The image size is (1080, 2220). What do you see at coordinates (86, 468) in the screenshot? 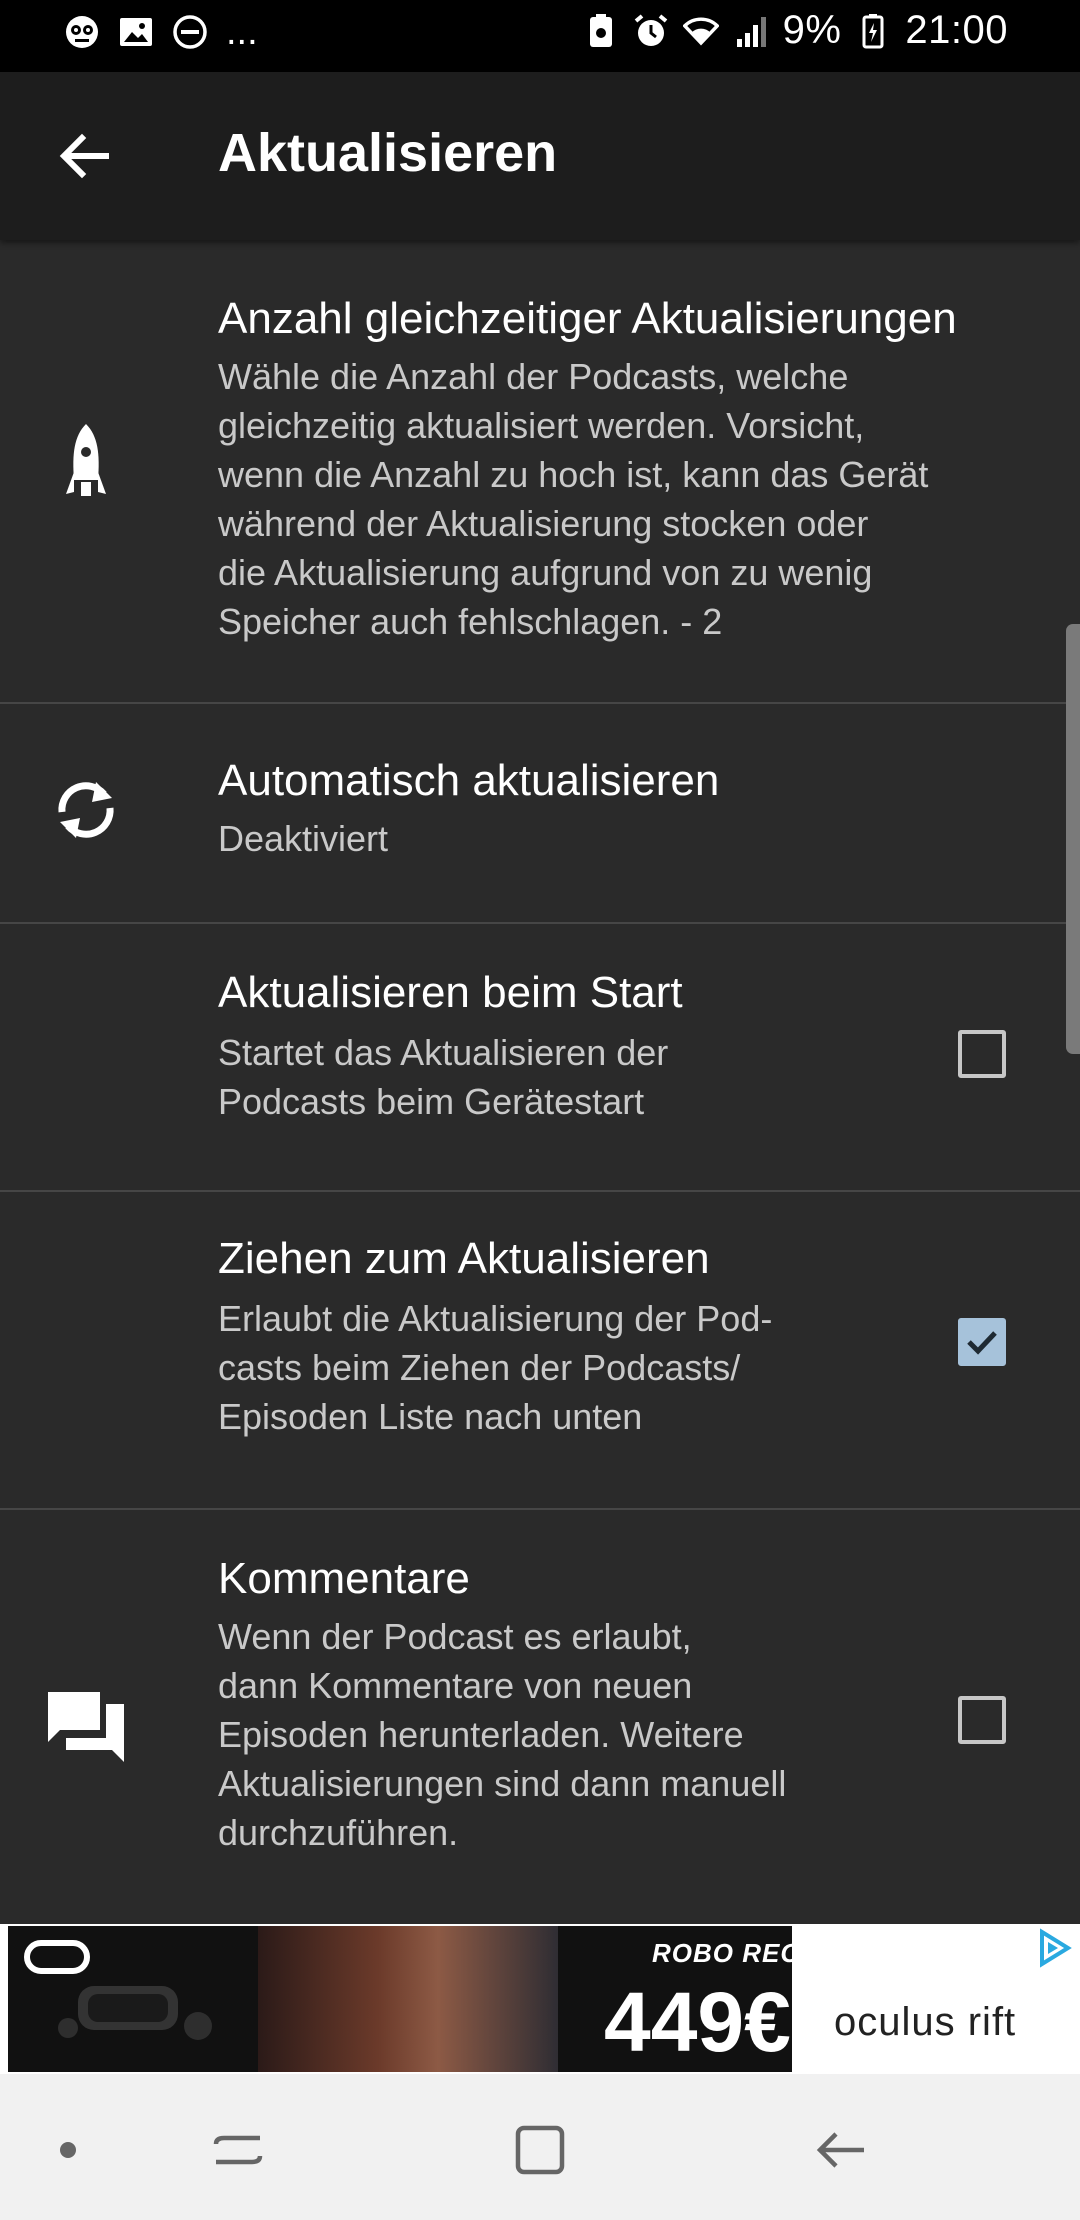
I see `rocket-icon` at bounding box center [86, 468].